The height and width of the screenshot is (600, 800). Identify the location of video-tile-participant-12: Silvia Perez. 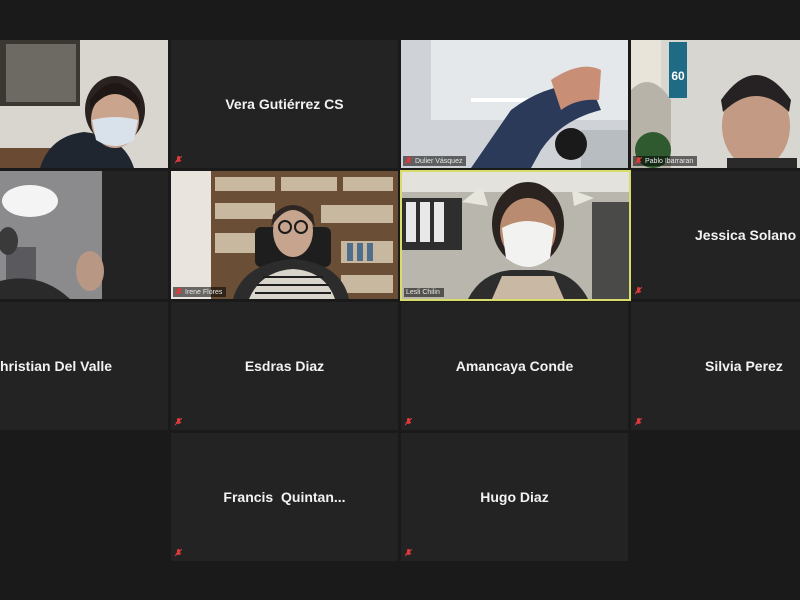
(715, 366).